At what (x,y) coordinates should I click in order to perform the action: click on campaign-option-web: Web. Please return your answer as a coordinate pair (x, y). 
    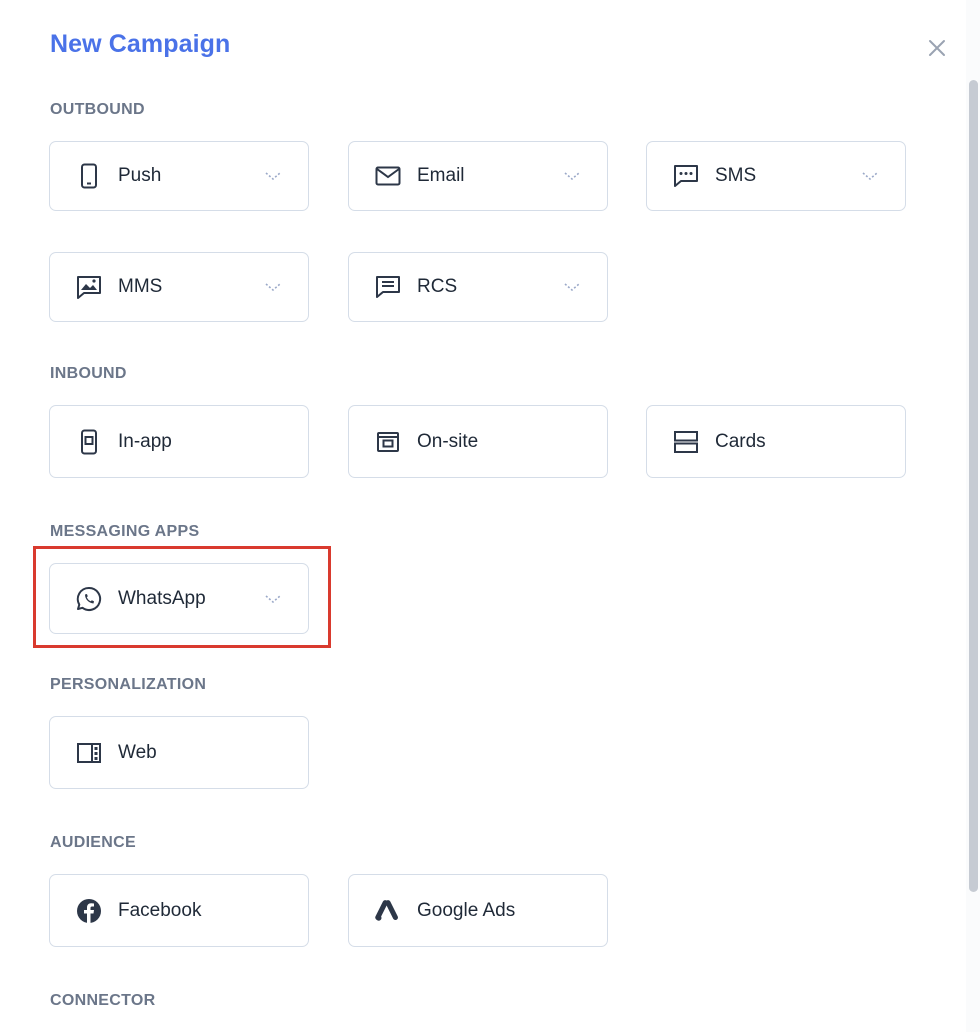
    Looking at the image, I should click on (179, 752).